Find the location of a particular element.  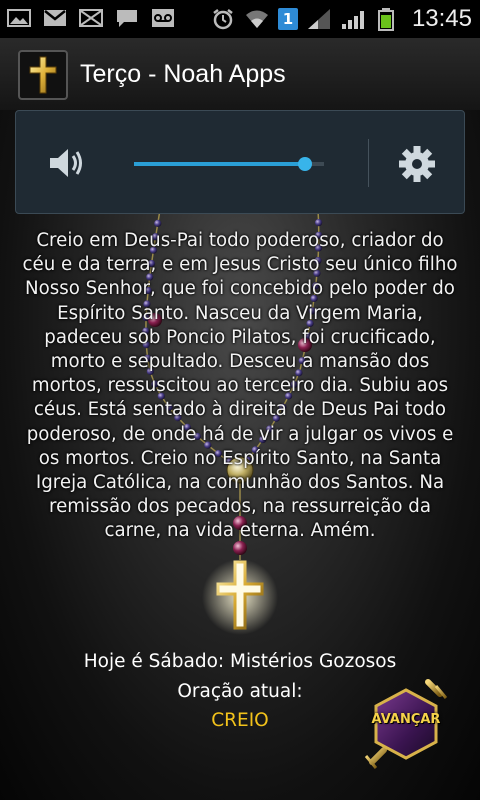

volume-slider-fill is located at coordinates (219, 164).